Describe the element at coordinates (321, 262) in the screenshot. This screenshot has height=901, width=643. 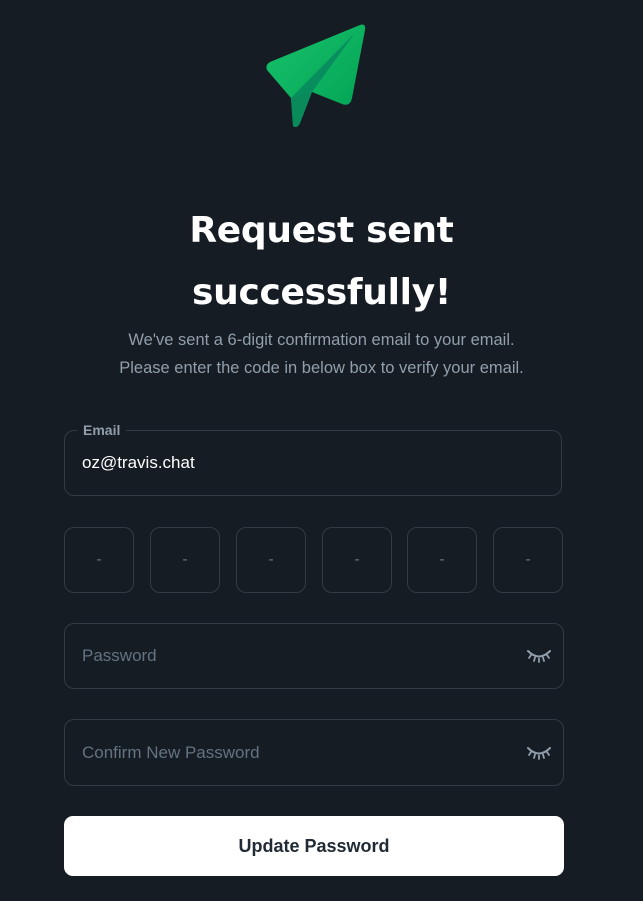
I see `page-title: Request sent successfully!` at that location.